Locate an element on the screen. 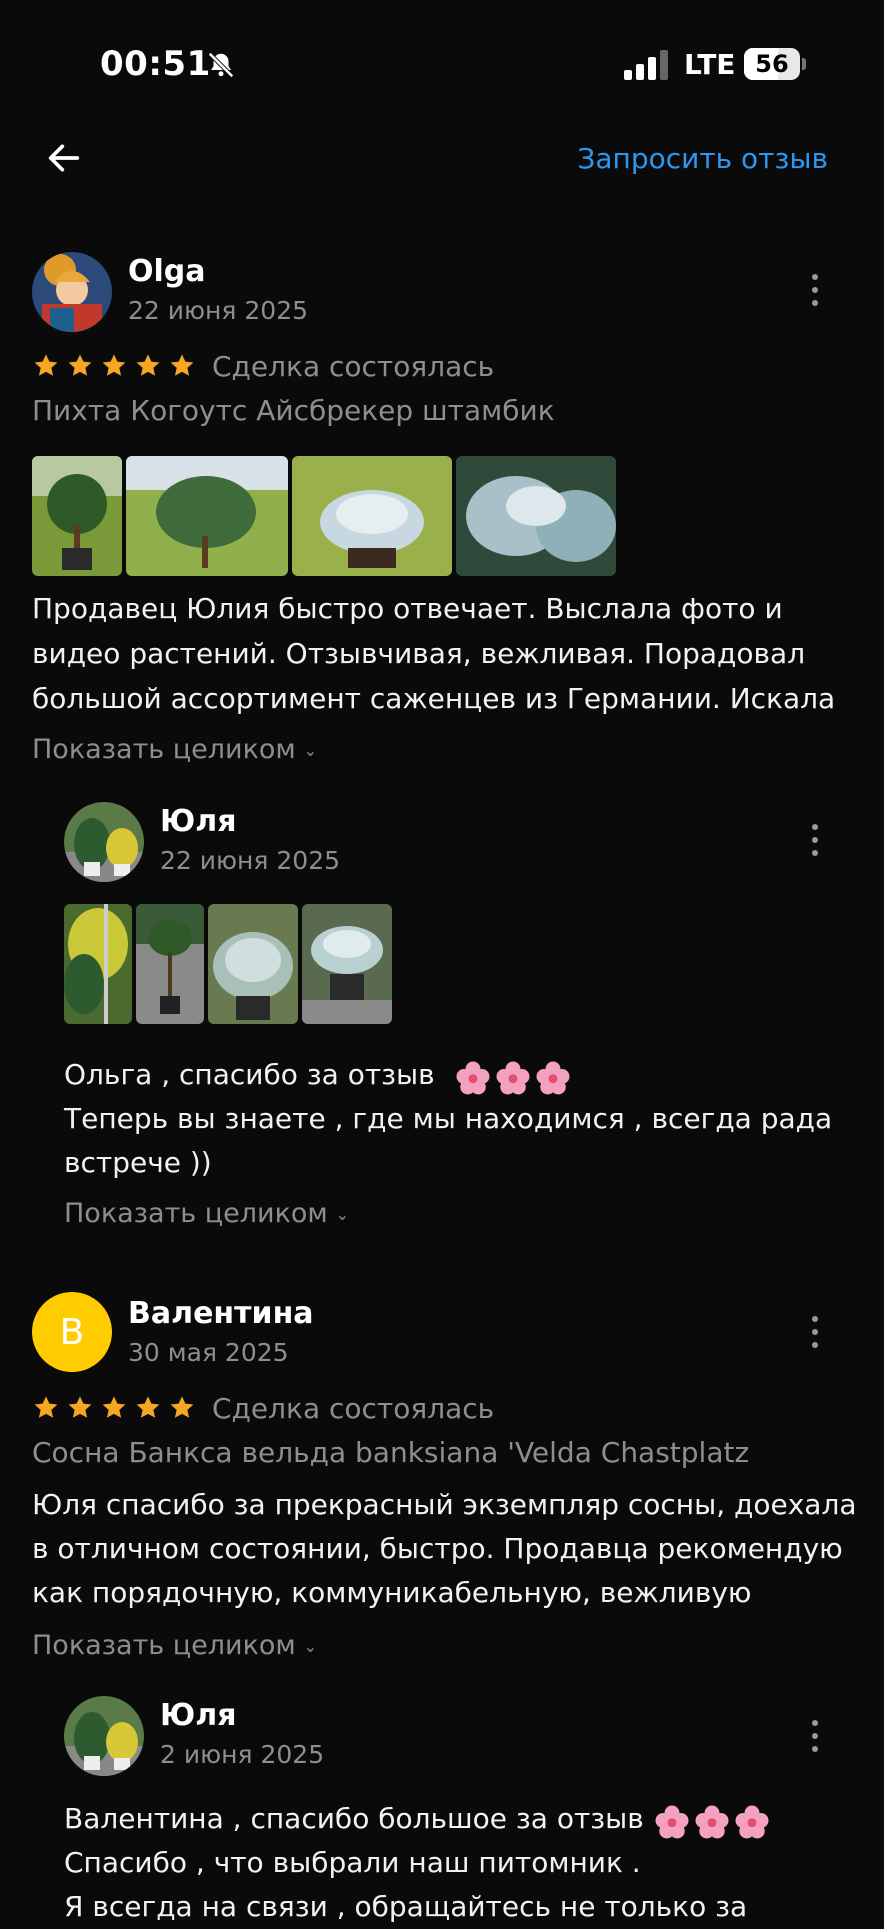 This screenshot has height=1929, width=884. bell-muted-icon is located at coordinates (221, 65).